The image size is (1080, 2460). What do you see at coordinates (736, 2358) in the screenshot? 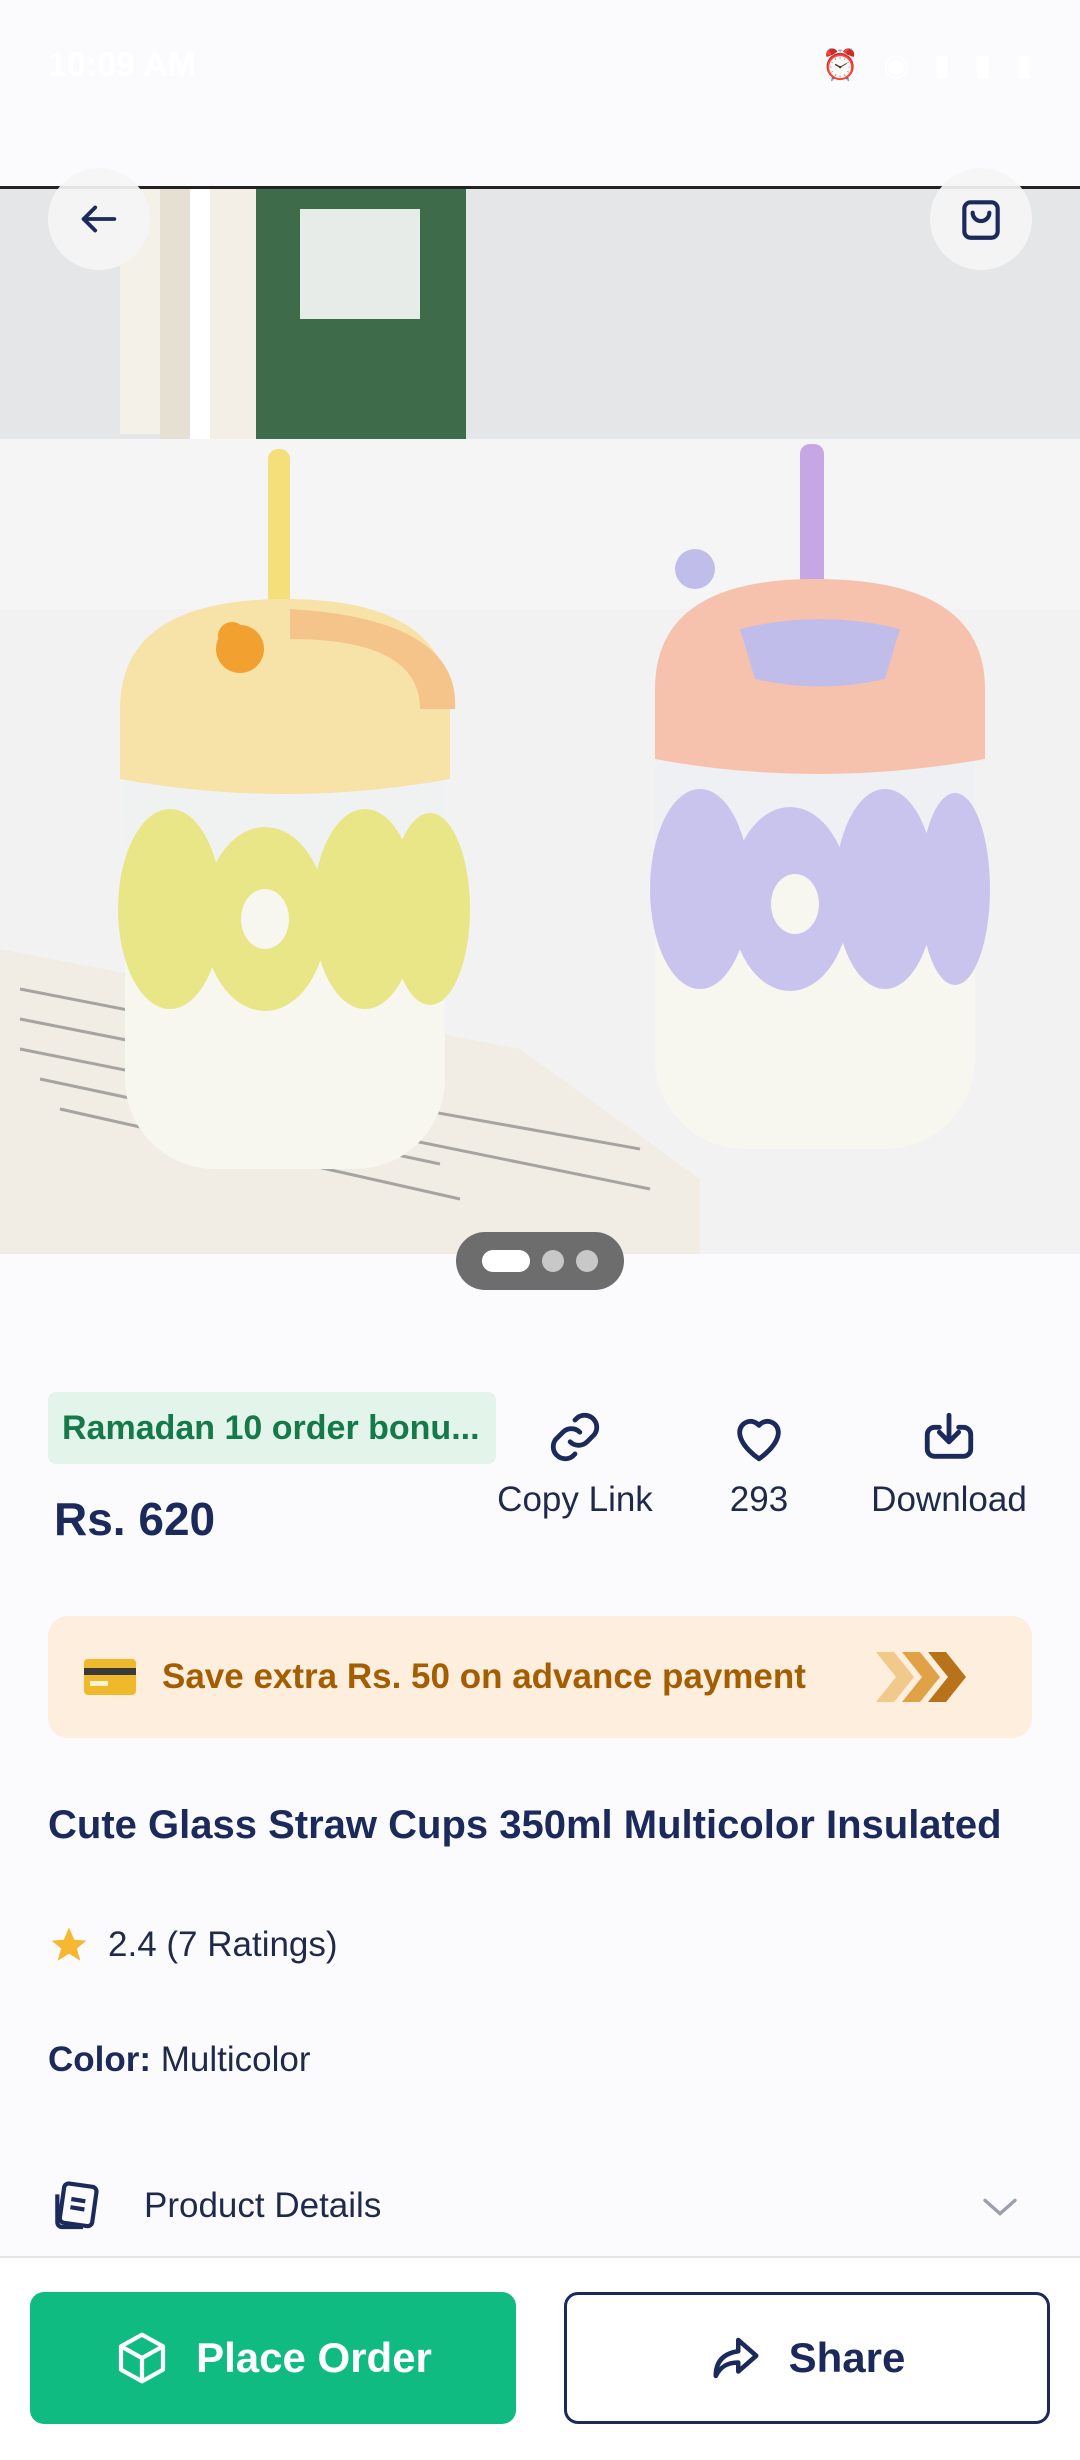
I see `share-arrow-icon` at bounding box center [736, 2358].